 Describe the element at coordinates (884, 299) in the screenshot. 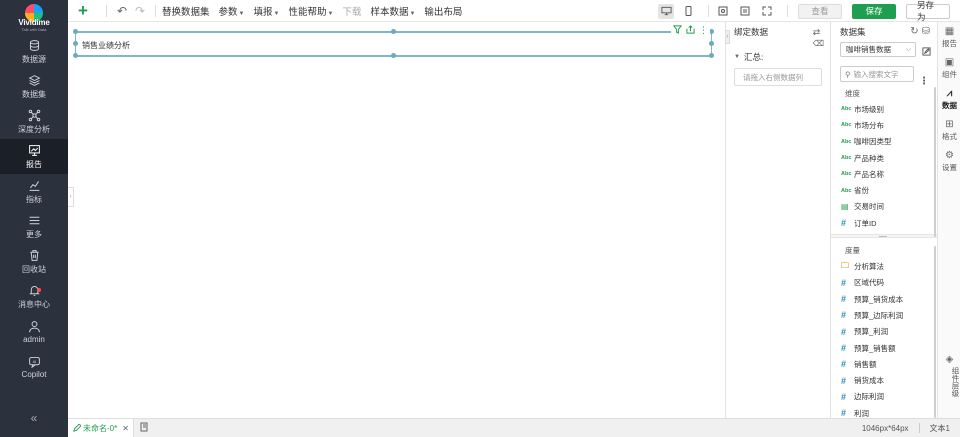

I see `field-item: # 预算_销货成本` at that location.